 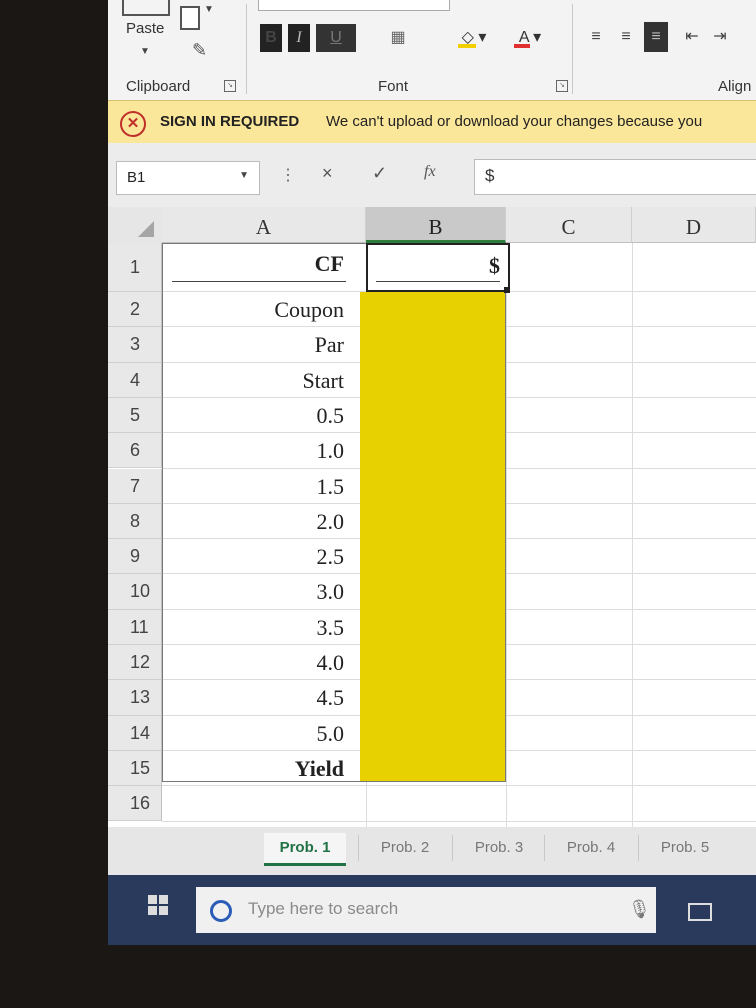 I want to click on row-header-14: 14, so click(x=135, y=733).